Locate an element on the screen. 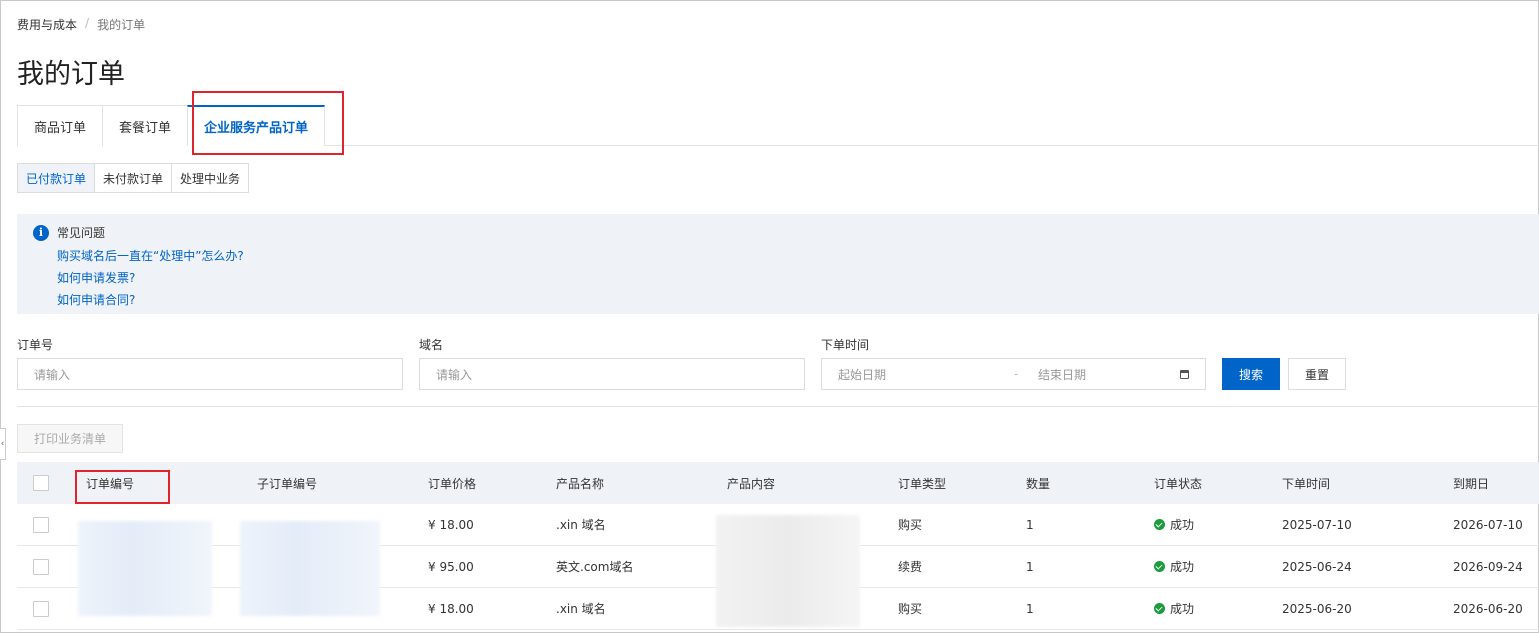  redacted-product-content is located at coordinates (788, 571).